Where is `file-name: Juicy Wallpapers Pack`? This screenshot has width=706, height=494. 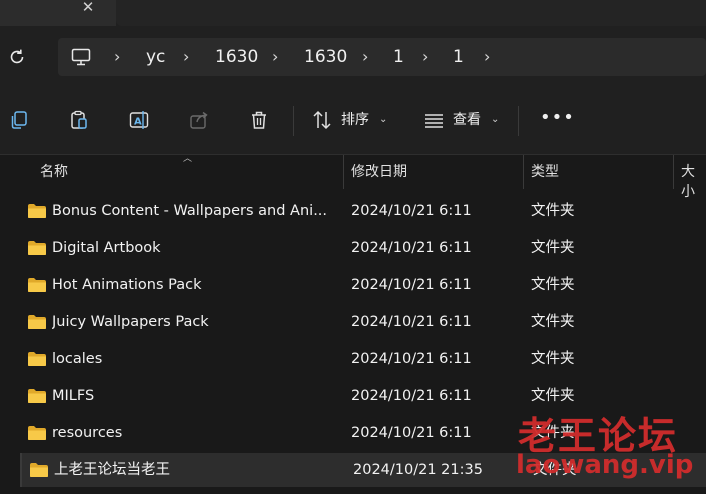 file-name: Juicy Wallpapers Pack is located at coordinates (130, 322).